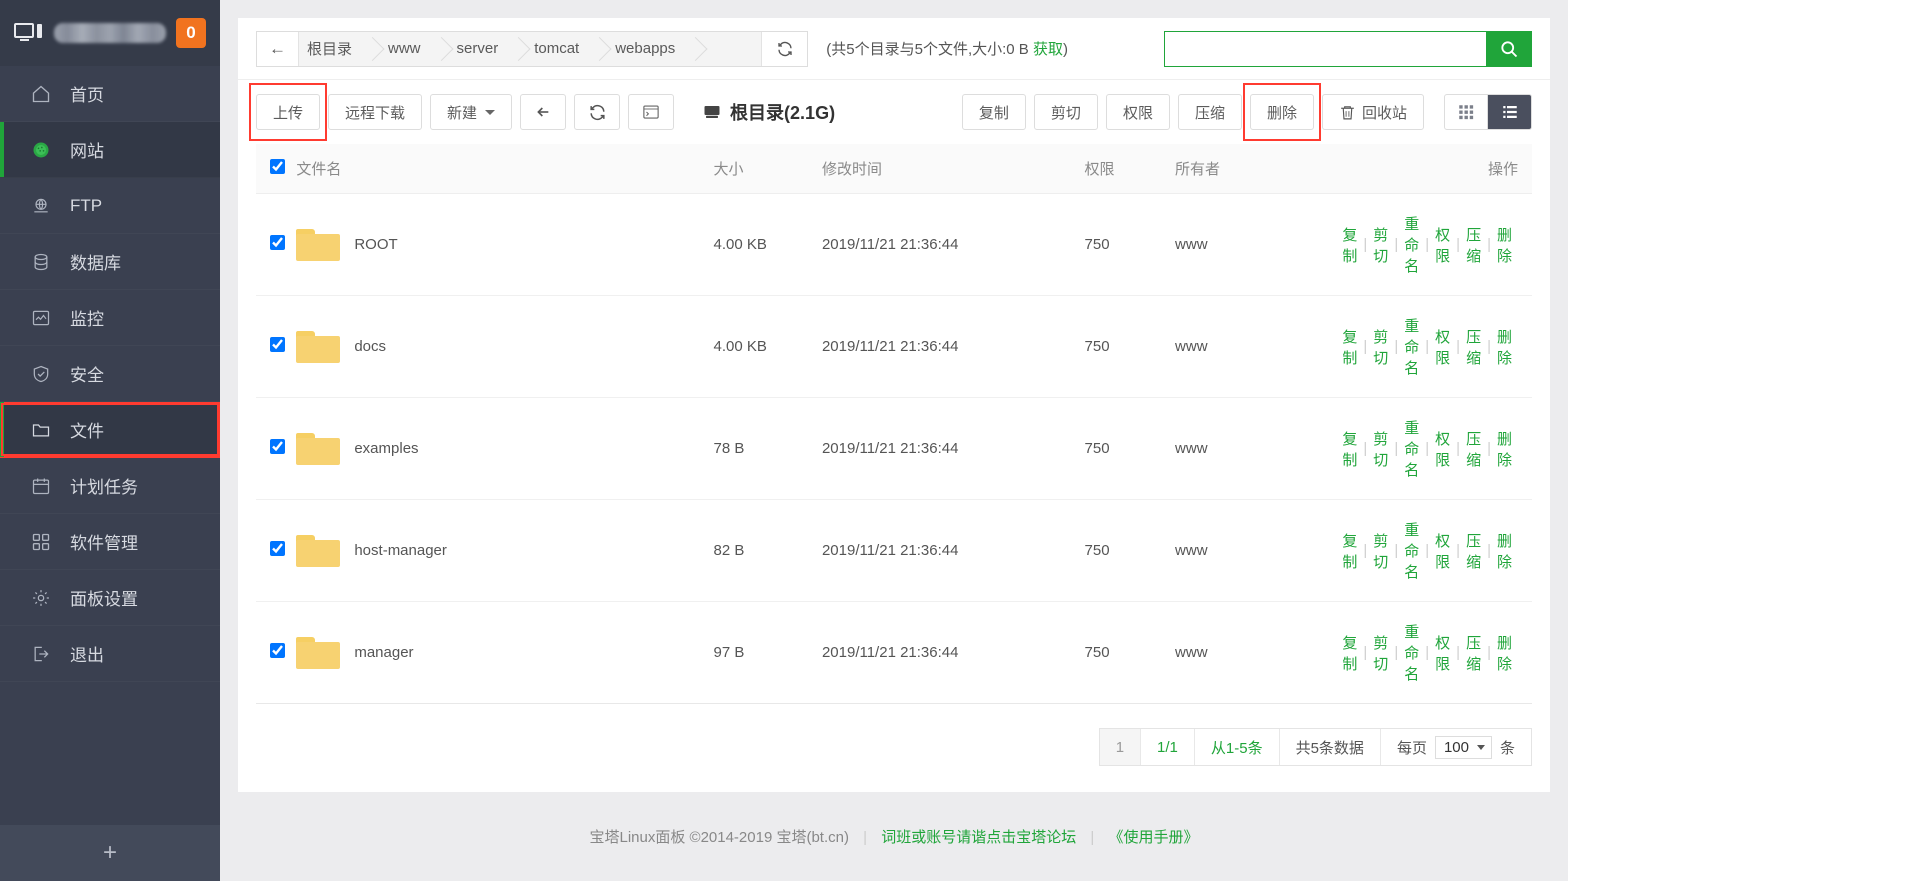 This screenshot has height=881, width=1920. I want to click on search-button, so click(1509, 48).